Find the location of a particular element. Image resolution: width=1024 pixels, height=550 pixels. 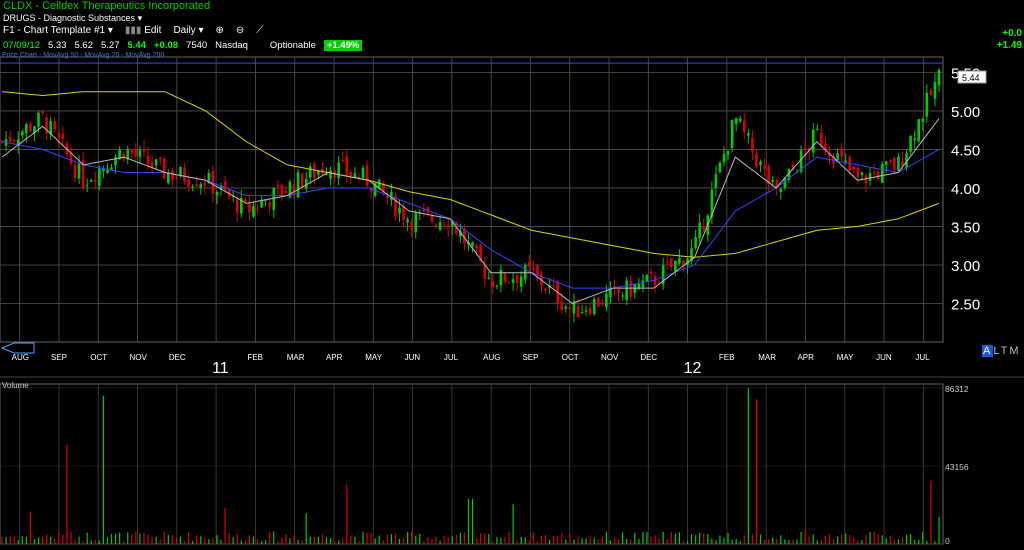

month-tick-label: 11 is located at coordinates (220, 368).